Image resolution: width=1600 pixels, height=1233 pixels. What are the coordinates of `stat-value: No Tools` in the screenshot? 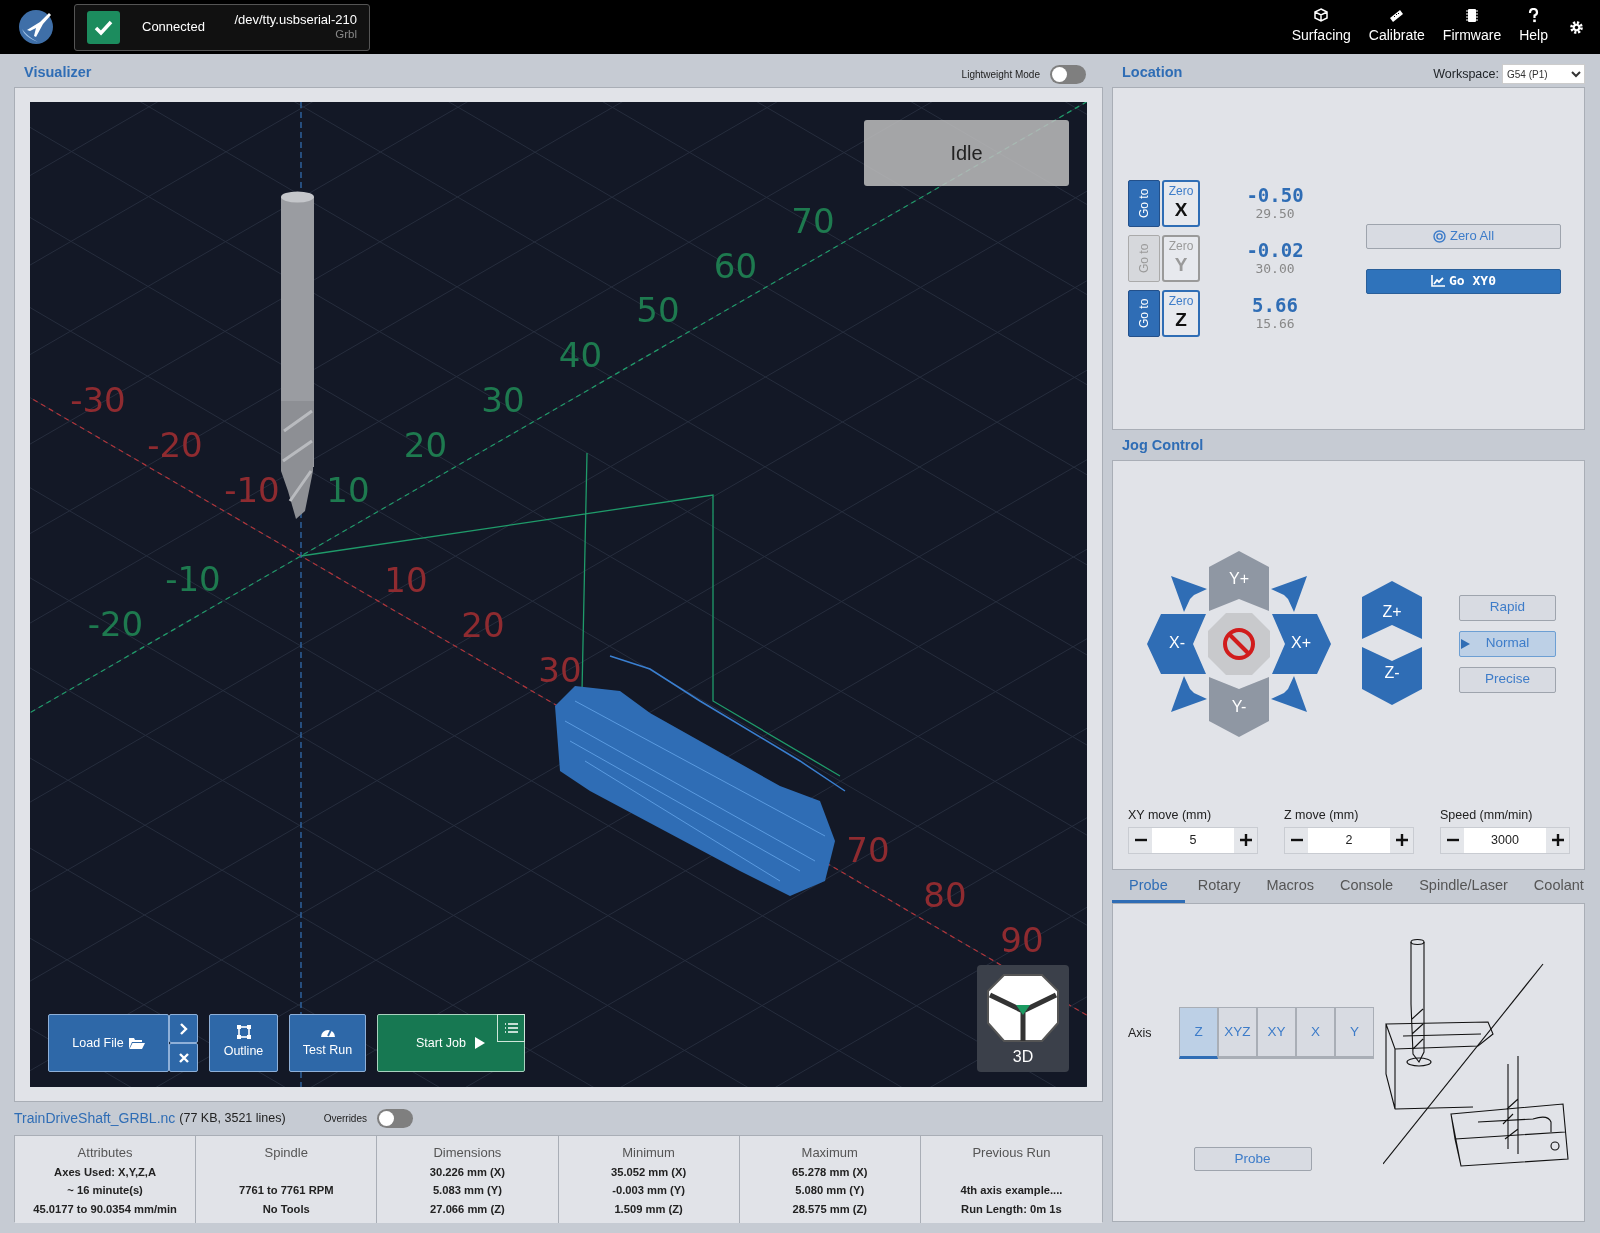 It's located at (286, 1209).